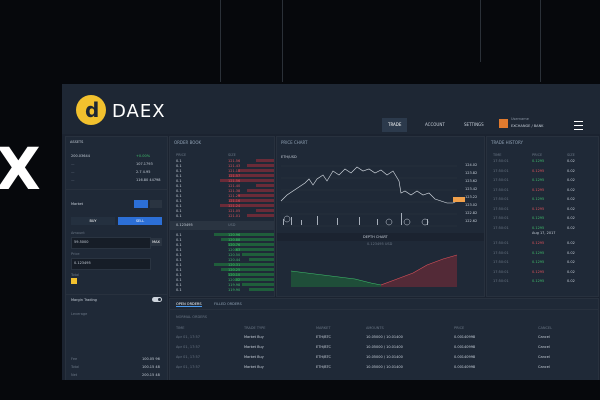  I want to click on col-cancel: CANCEL, so click(545, 328).